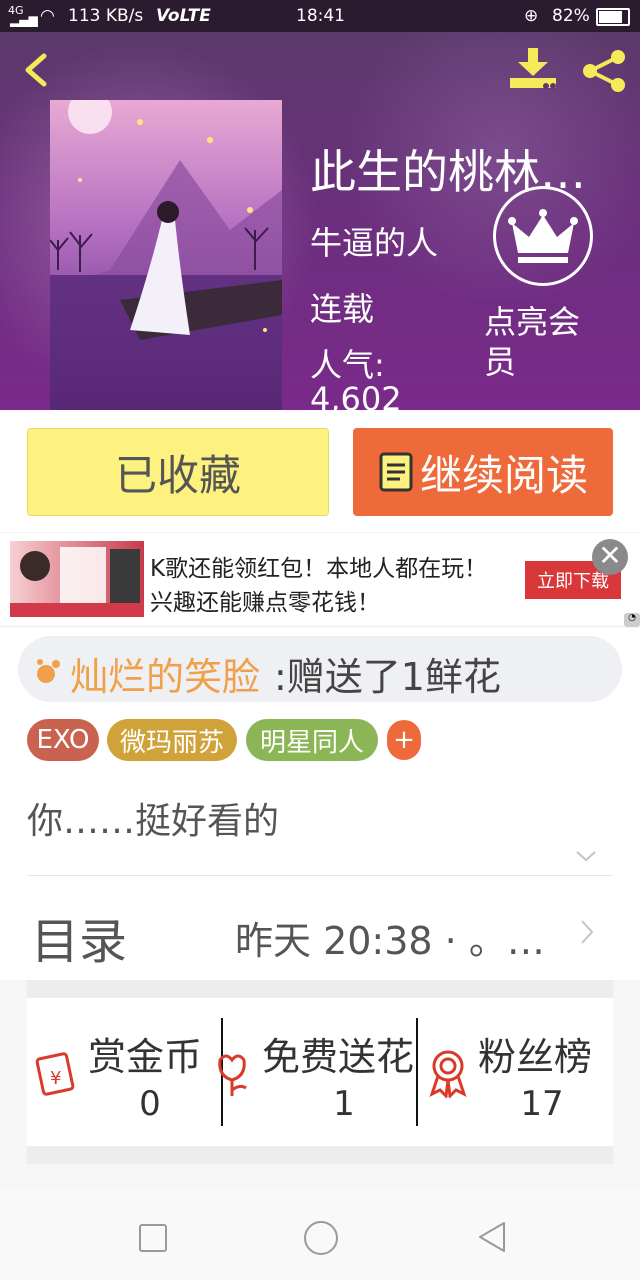 The height and width of the screenshot is (1280, 640). Describe the element at coordinates (24, 20) in the screenshot. I see `signal-icon: ▂▄▆` at that location.